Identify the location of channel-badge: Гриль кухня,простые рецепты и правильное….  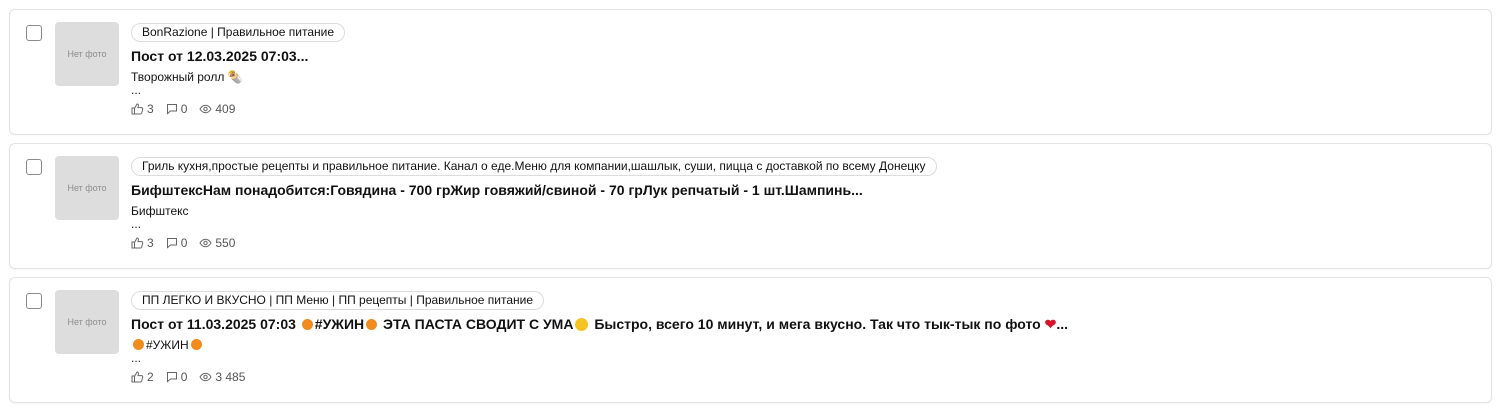
(534, 166).